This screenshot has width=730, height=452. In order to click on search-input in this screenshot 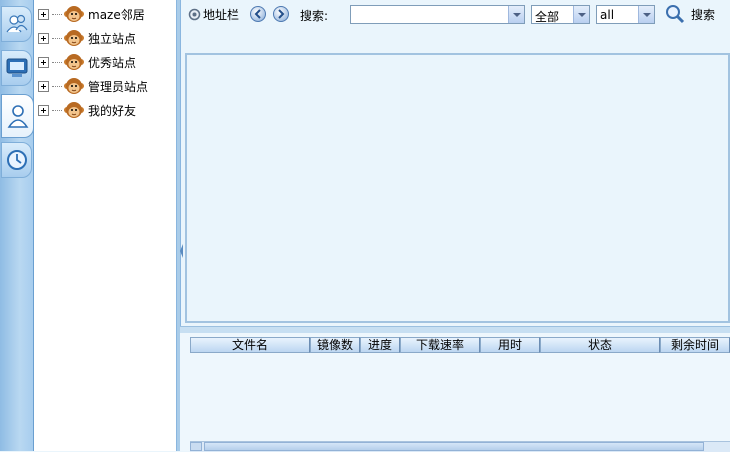, I will do `click(437, 14)`.